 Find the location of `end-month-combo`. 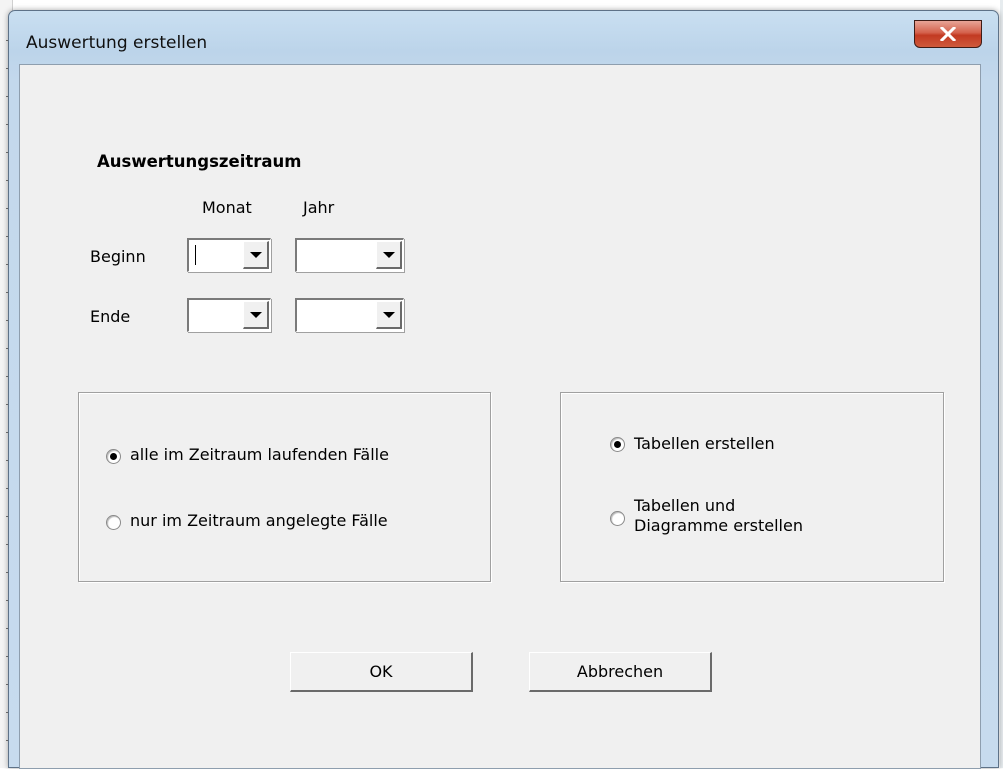

end-month-combo is located at coordinates (229, 315).